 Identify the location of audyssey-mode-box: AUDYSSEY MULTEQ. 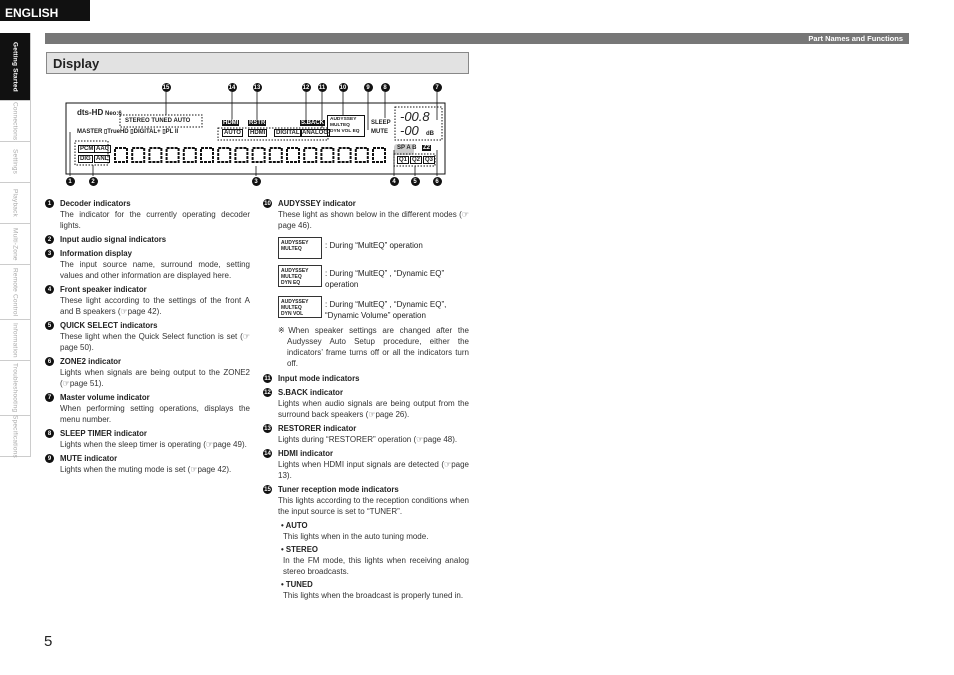
(300, 248).